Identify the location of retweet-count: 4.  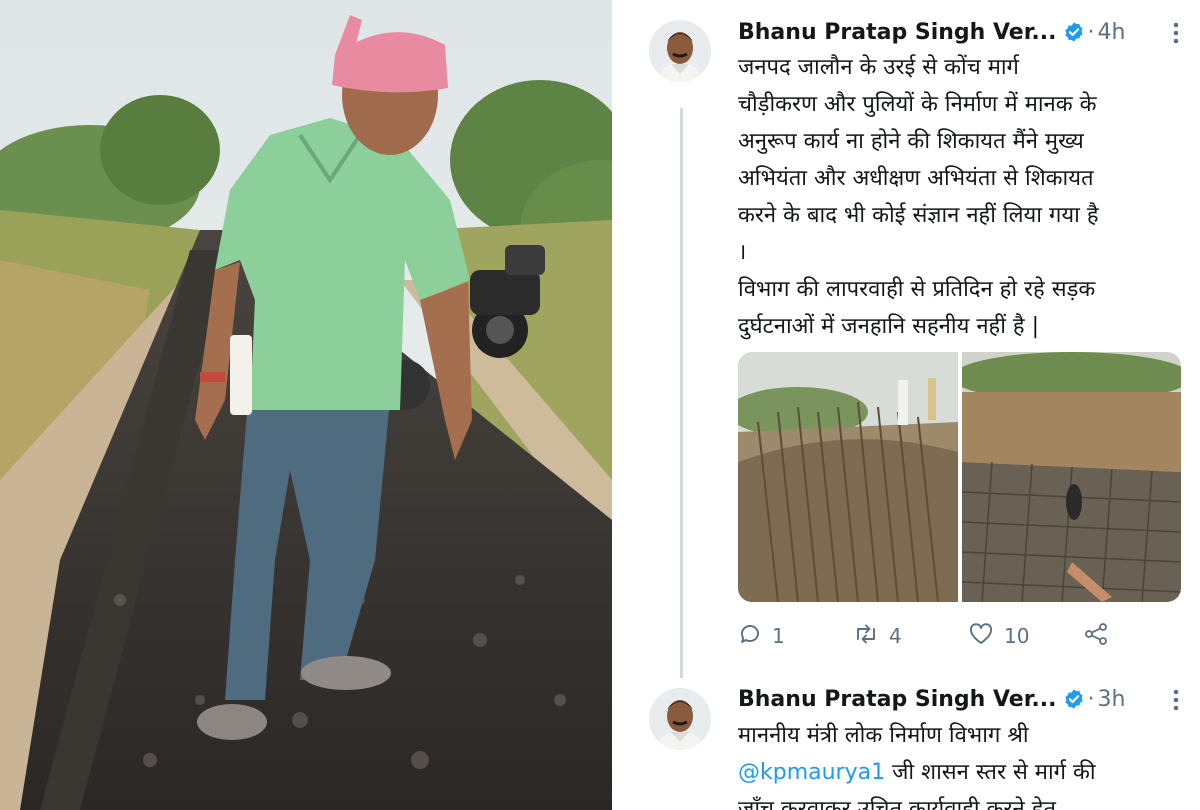
(895, 636).